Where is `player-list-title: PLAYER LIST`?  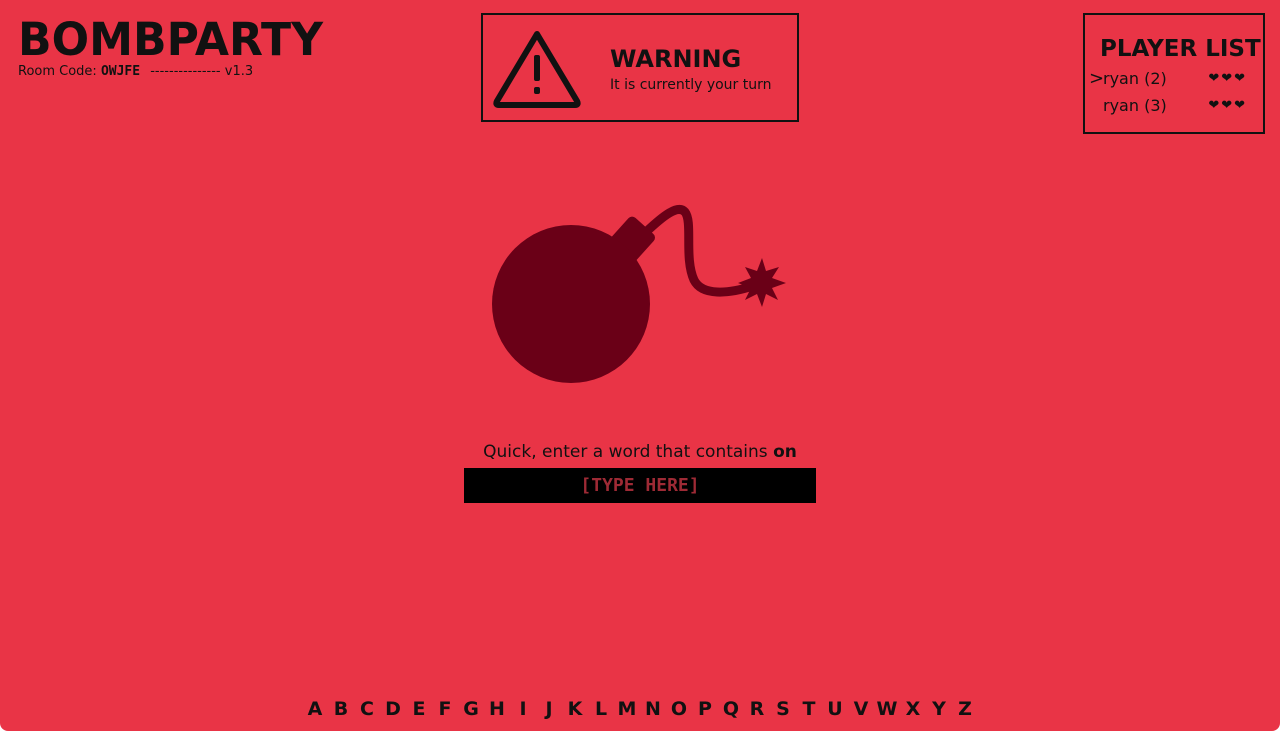 player-list-title: PLAYER LIST is located at coordinates (1180, 49).